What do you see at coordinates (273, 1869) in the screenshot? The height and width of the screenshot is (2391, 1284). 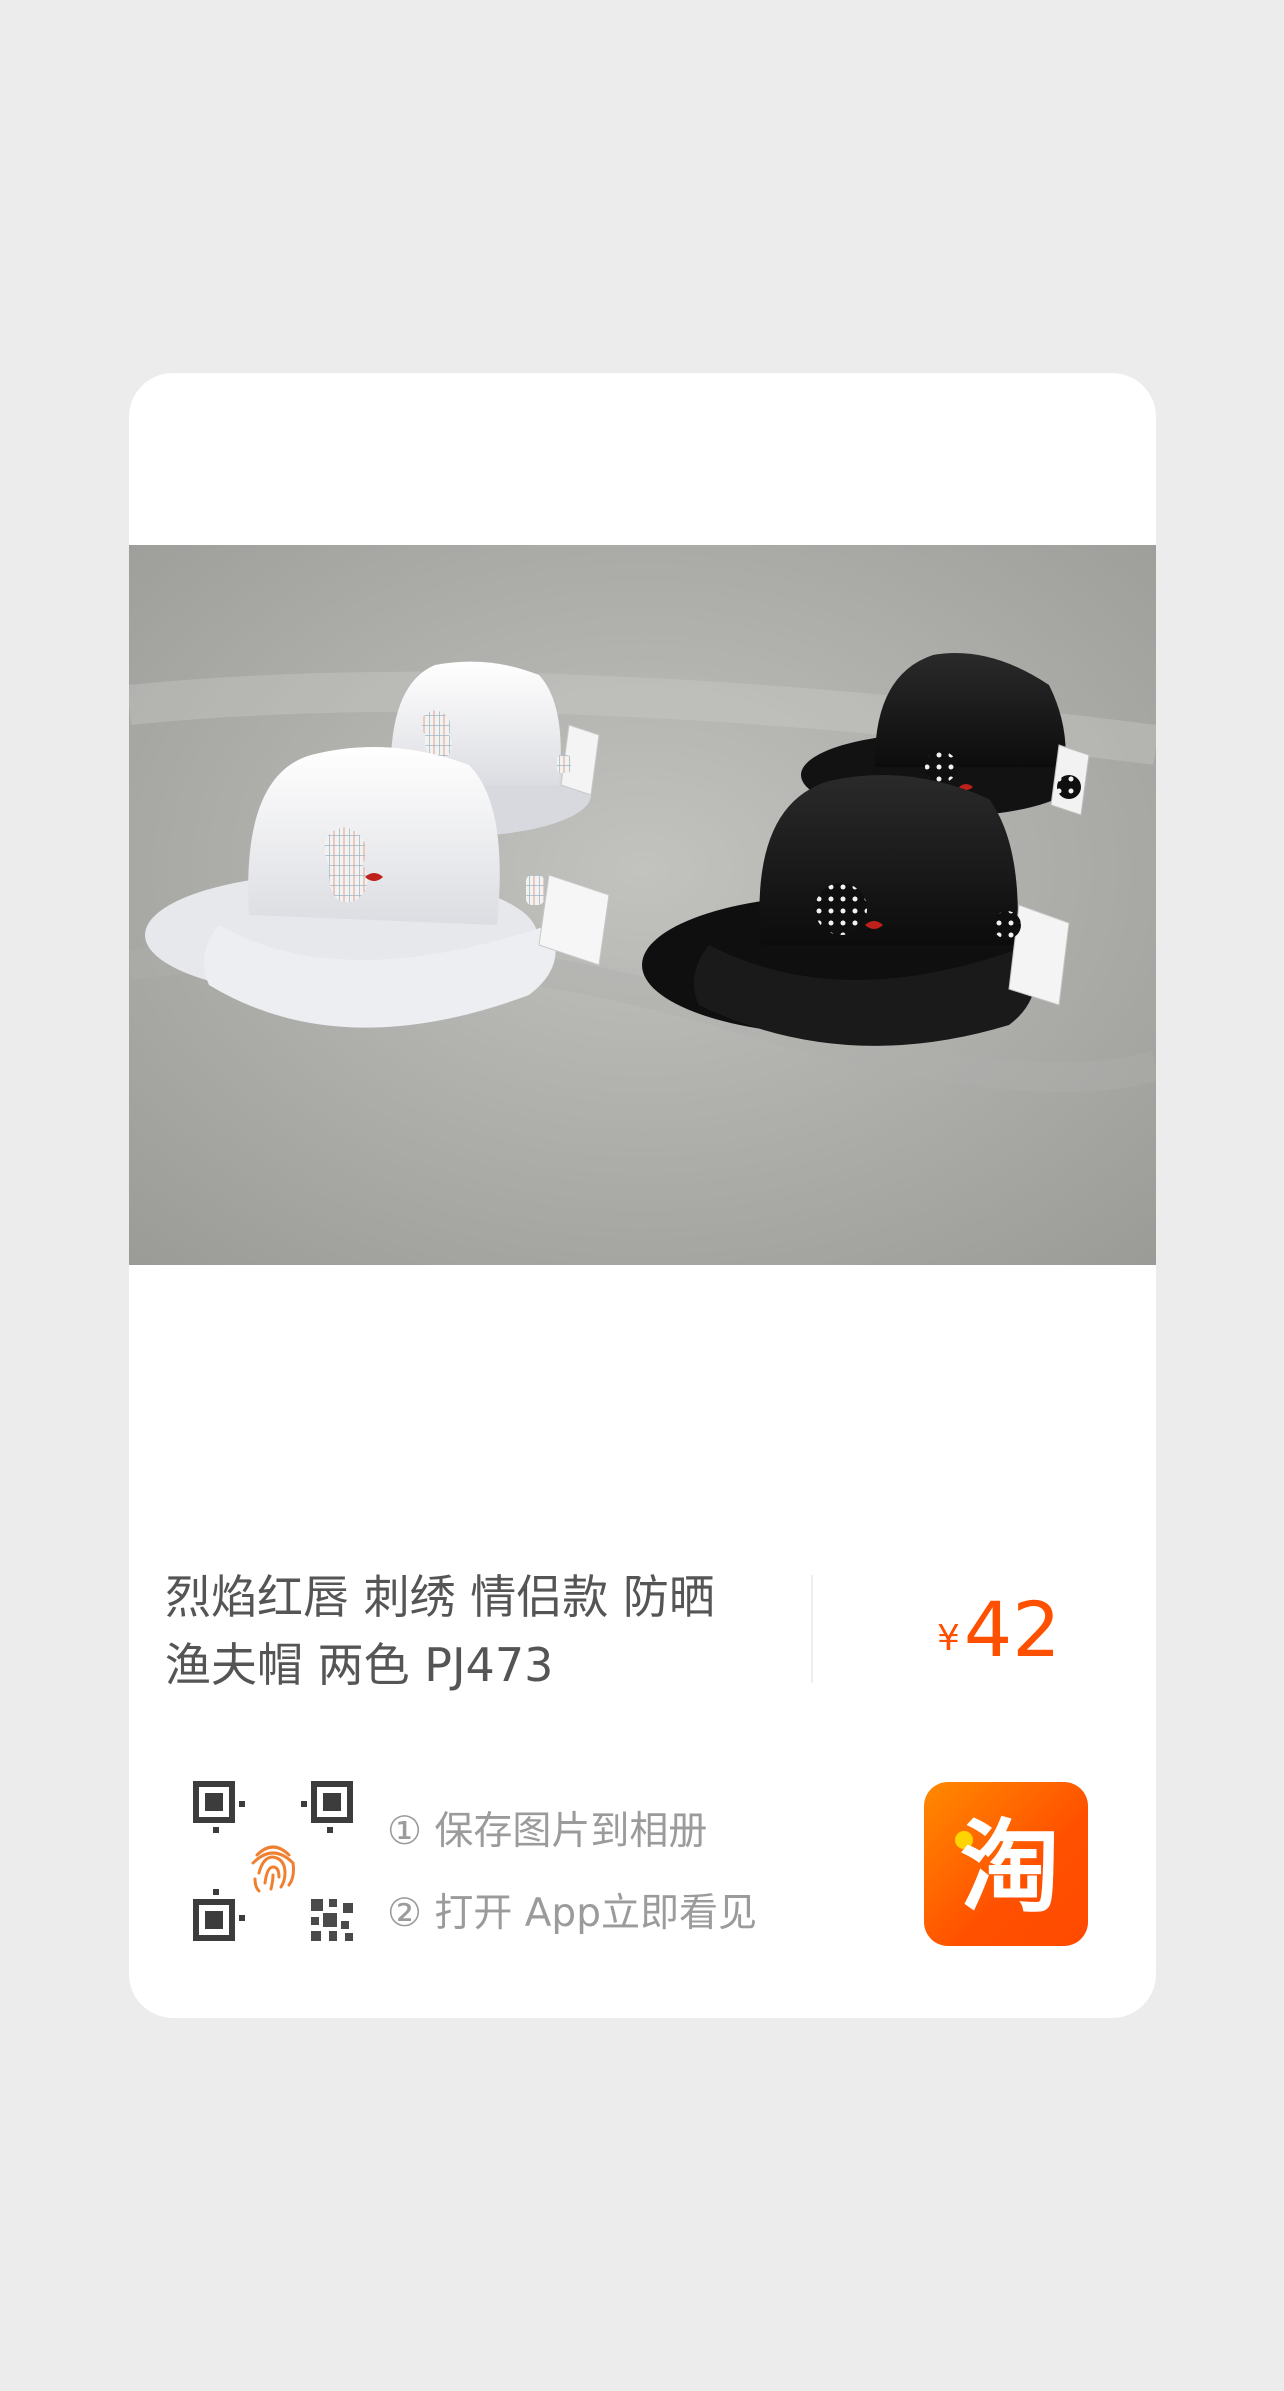 I see `fingerprint-icon` at bounding box center [273, 1869].